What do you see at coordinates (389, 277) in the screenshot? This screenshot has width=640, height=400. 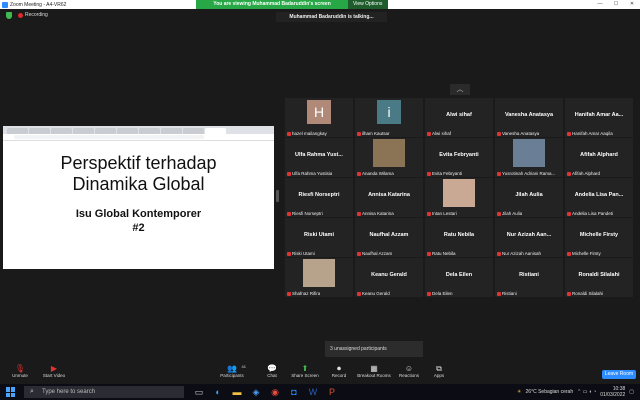 I see `participant-tile: Keanu Gerald Keanu Gerald` at bounding box center [389, 277].